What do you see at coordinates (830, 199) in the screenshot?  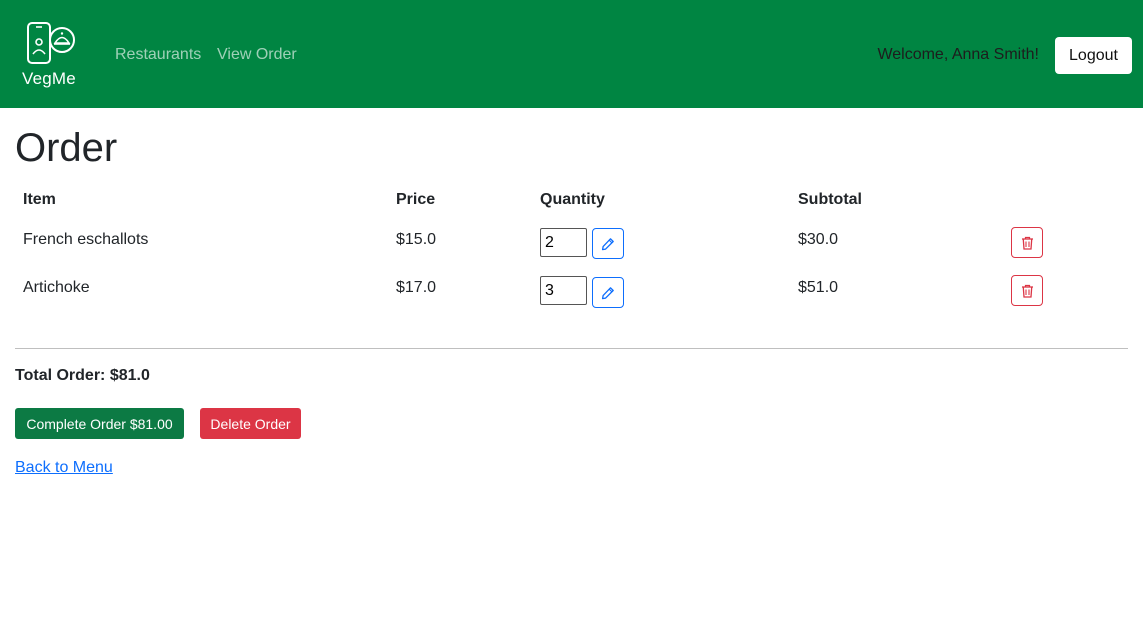 I see `column-header-subtotal: Subtotal` at bounding box center [830, 199].